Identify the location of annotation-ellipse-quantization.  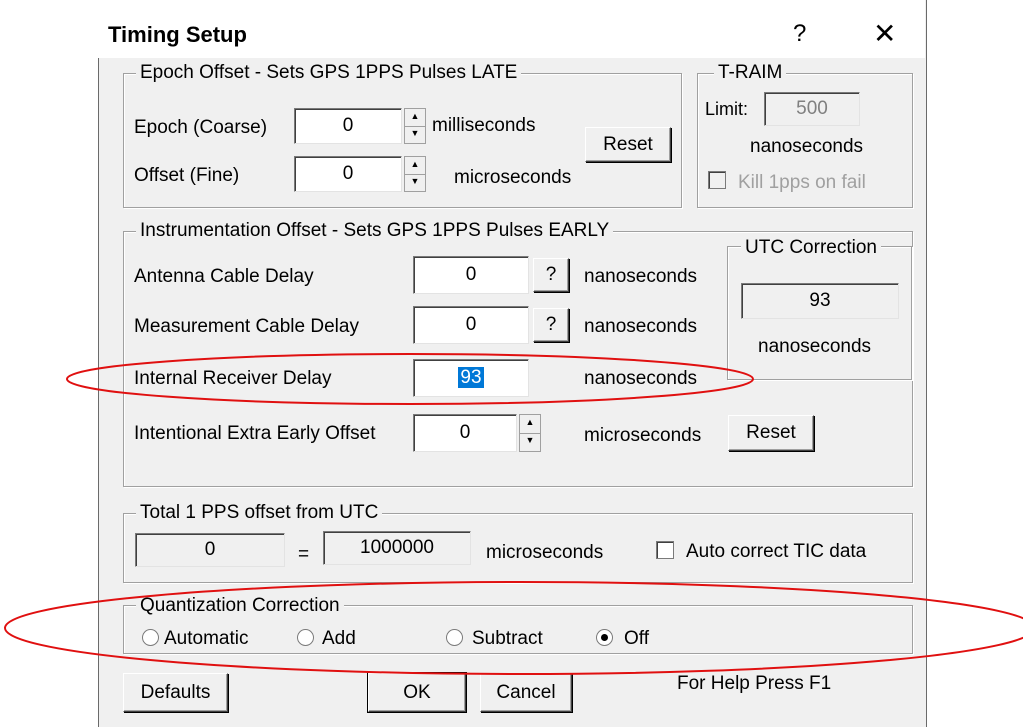
(513, 628).